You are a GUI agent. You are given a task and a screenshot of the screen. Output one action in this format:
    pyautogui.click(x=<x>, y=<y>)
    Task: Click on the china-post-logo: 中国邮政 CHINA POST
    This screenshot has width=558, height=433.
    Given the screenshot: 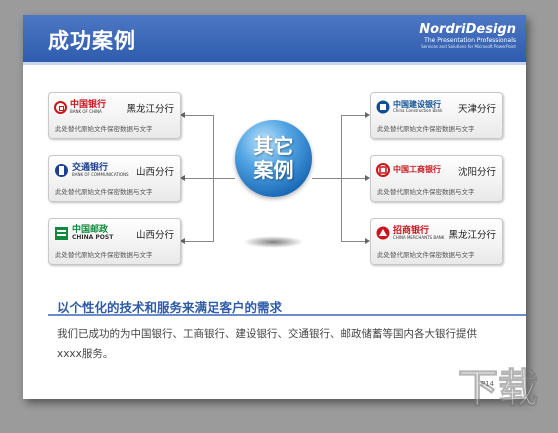 What is the action you would take?
    pyautogui.click(x=83, y=233)
    